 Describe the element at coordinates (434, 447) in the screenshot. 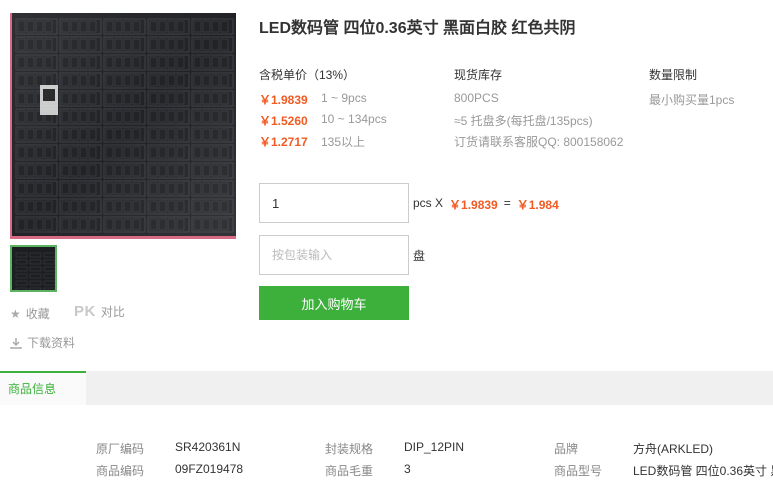

I see `info-value: DIP_12PIN` at that location.